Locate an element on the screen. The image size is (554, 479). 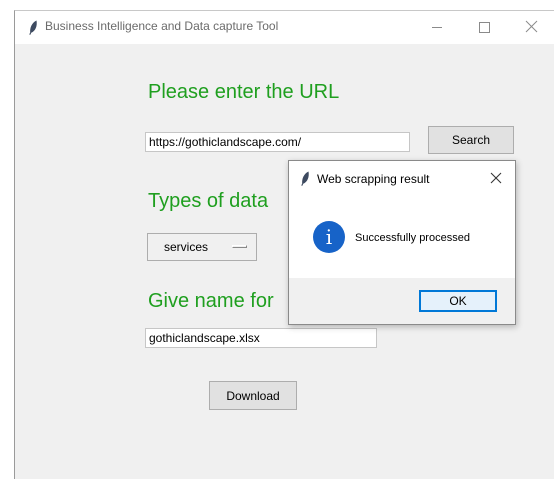
dropdown-indicator-icon is located at coordinates (239, 246).